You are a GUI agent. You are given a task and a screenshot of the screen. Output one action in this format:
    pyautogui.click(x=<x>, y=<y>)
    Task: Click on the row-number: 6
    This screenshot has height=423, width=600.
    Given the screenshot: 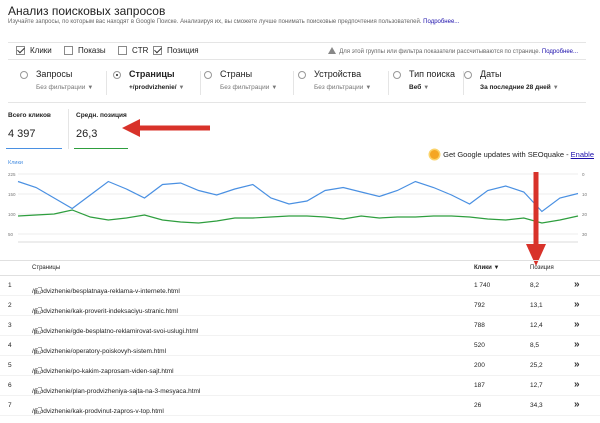 What is the action you would take?
    pyautogui.click(x=10, y=385)
    